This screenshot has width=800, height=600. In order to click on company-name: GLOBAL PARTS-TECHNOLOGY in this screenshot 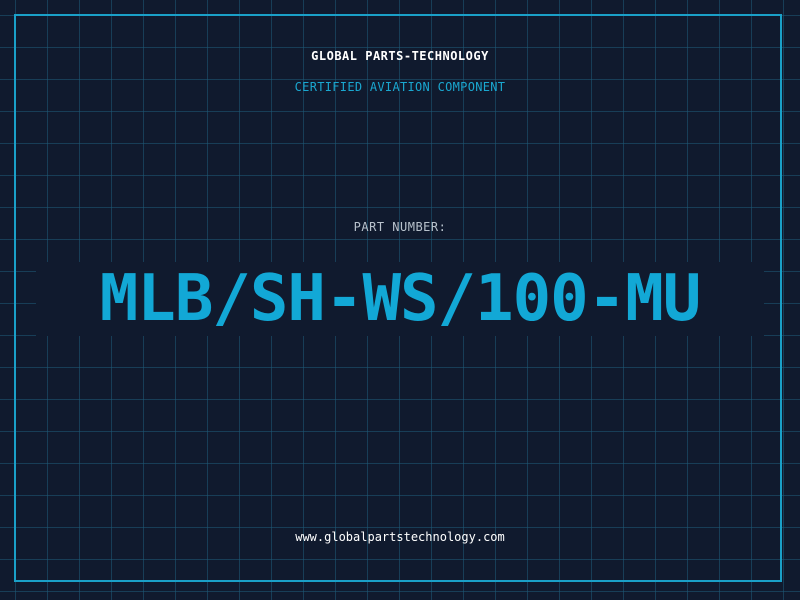, I will do `click(400, 56)`.